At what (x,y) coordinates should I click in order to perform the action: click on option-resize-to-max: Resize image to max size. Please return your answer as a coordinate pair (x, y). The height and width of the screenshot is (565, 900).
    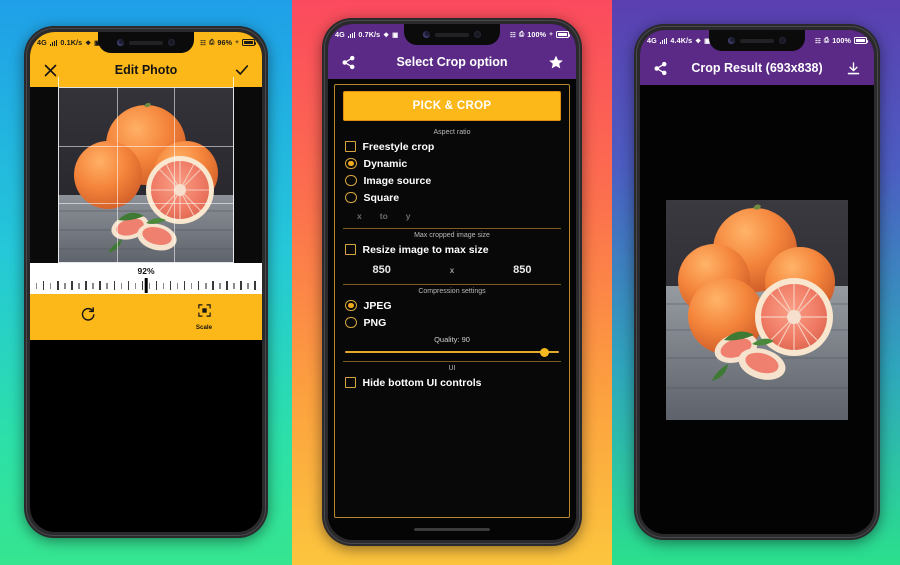
    Looking at the image, I should click on (452, 249).